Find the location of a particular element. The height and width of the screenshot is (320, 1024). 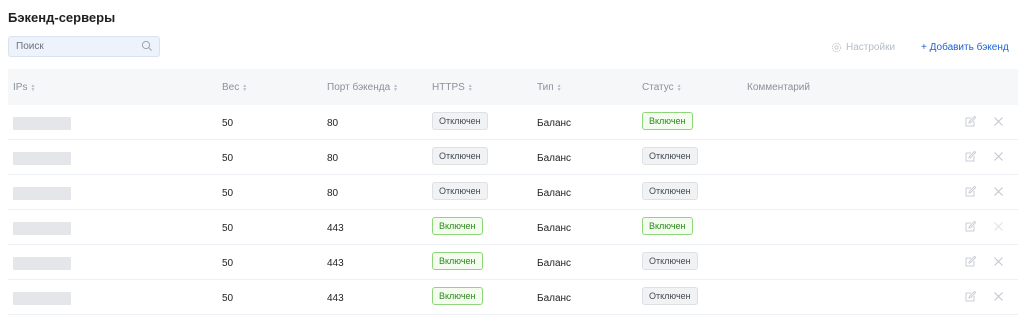

settings-label: Настройки is located at coordinates (871, 47).